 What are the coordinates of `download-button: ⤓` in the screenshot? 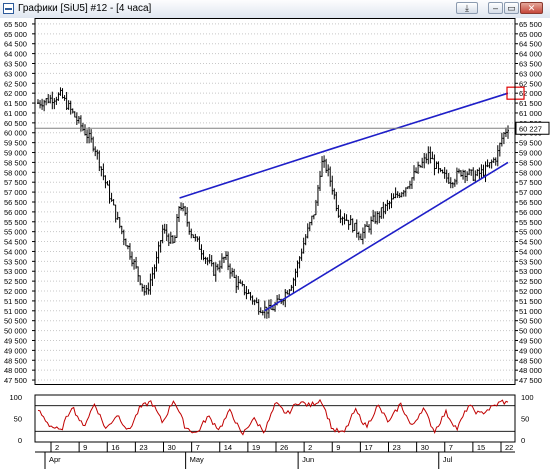 It's located at (467, 8).